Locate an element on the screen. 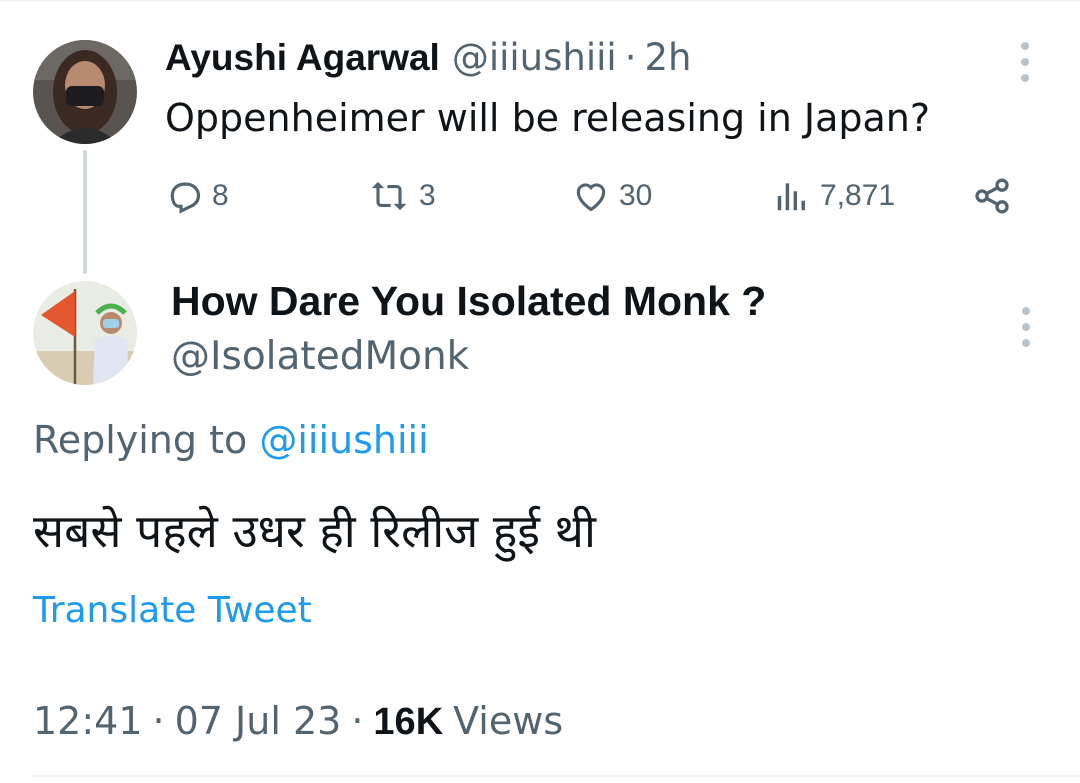 The height and width of the screenshot is (783, 1080). thread-connector is located at coordinates (85, 212).